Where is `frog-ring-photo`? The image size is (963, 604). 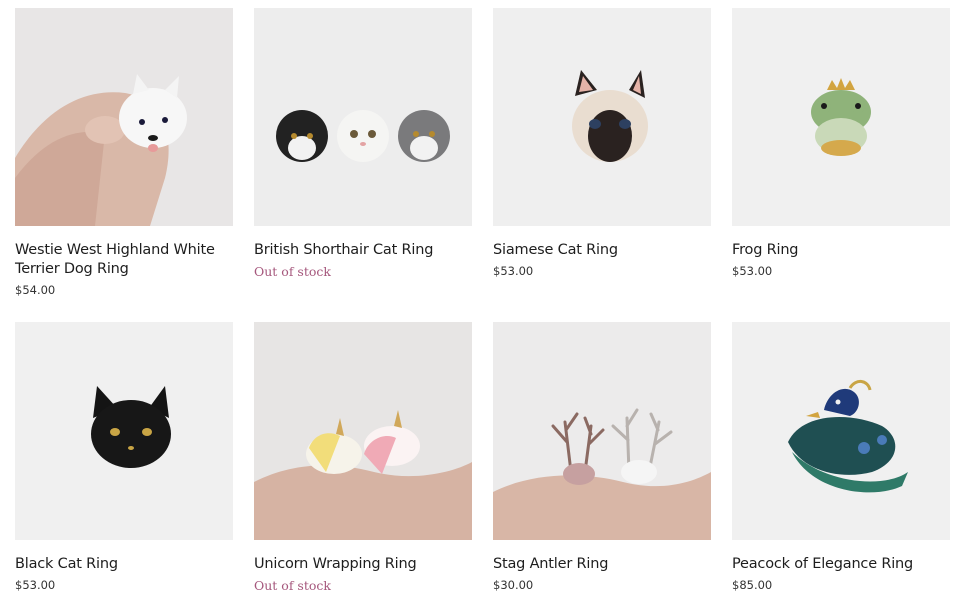 frog-ring-photo is located at coordinates (841, 117).